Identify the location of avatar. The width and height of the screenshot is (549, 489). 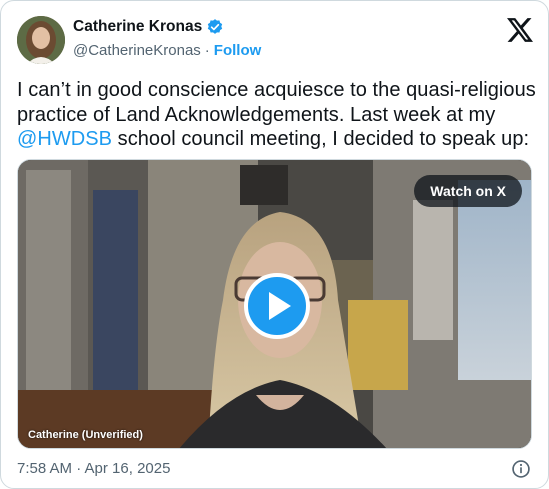
(41, 40).